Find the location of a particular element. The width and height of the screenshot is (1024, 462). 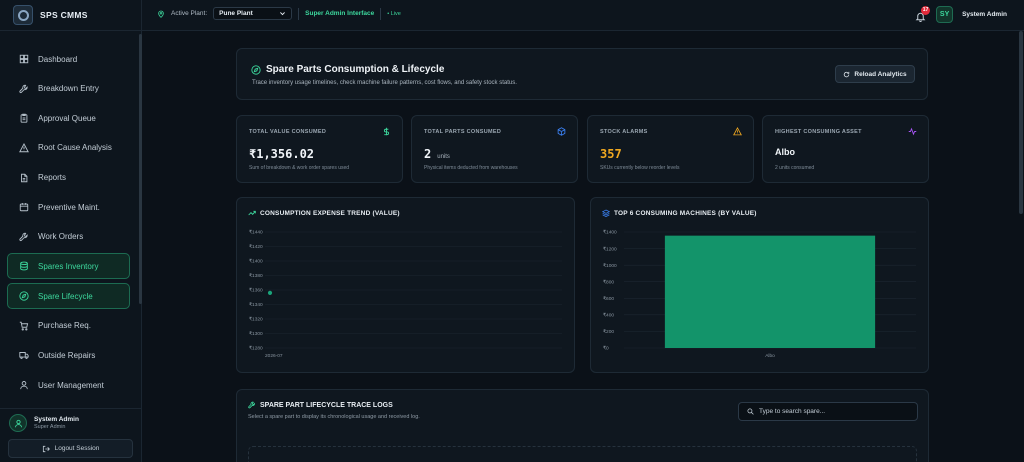

brand: SPS CMMS is located at coordinates (70, 15).